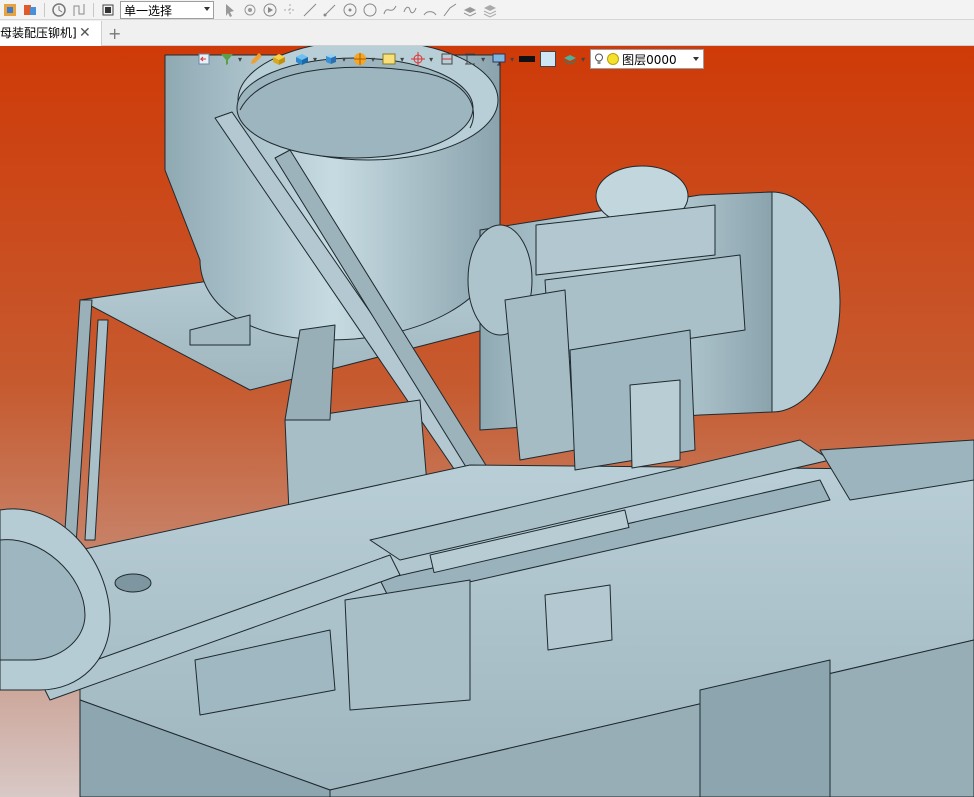 The image size is (974, 797). Describe the element at coordinates (85, 33) in the screenshot. I see `close-icon: ✕` at that location.